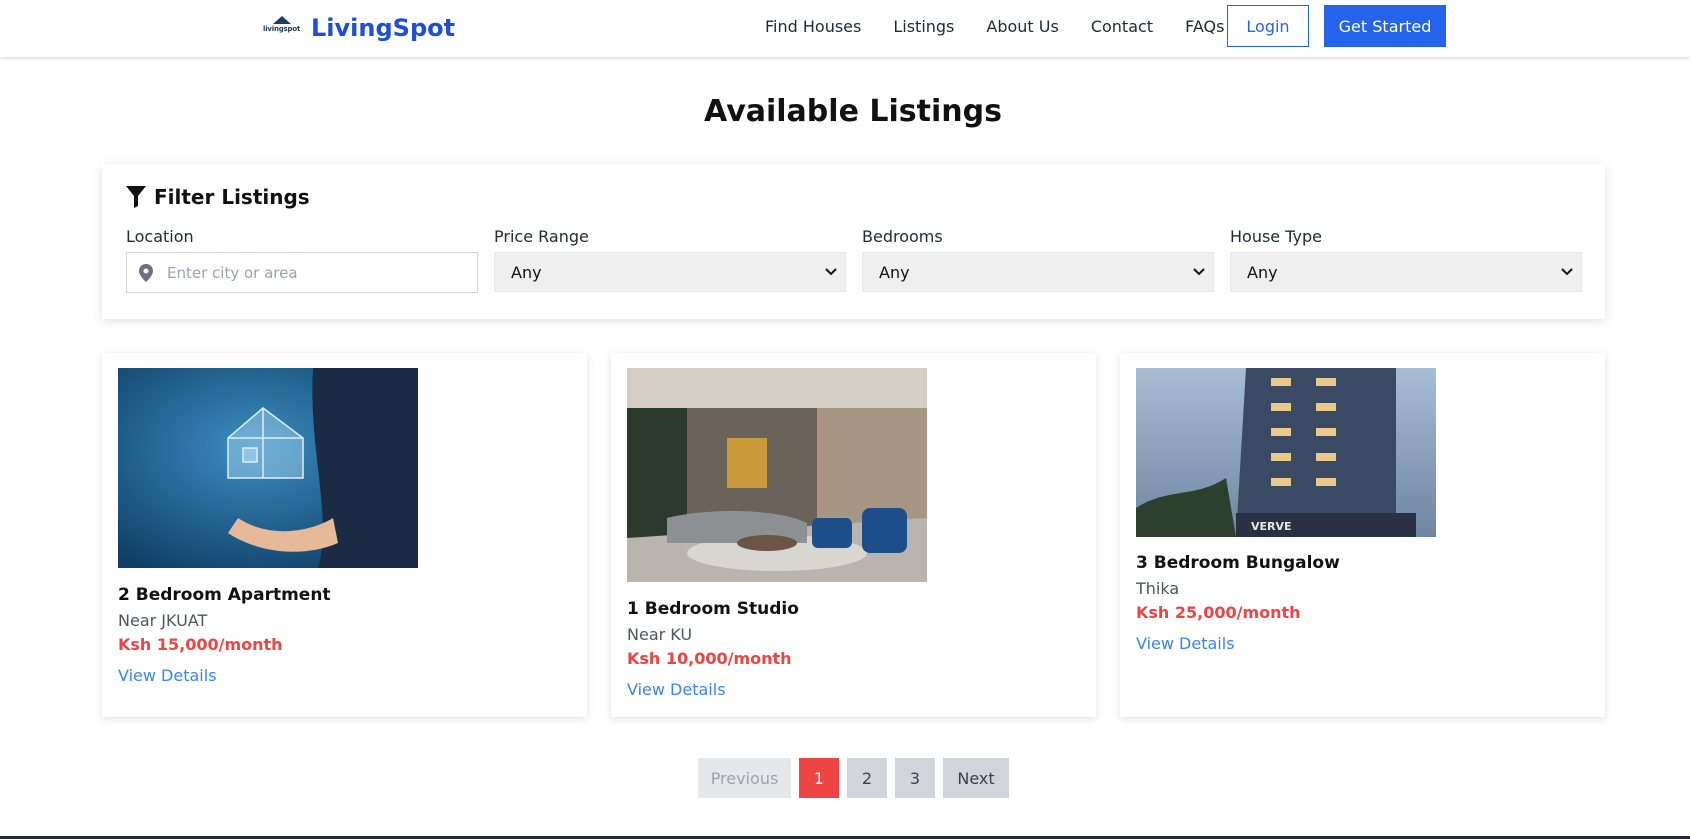 The height and width of the screenshot is (839, 1690). I want to click on house-type-select: Any, so click(1406, 272).